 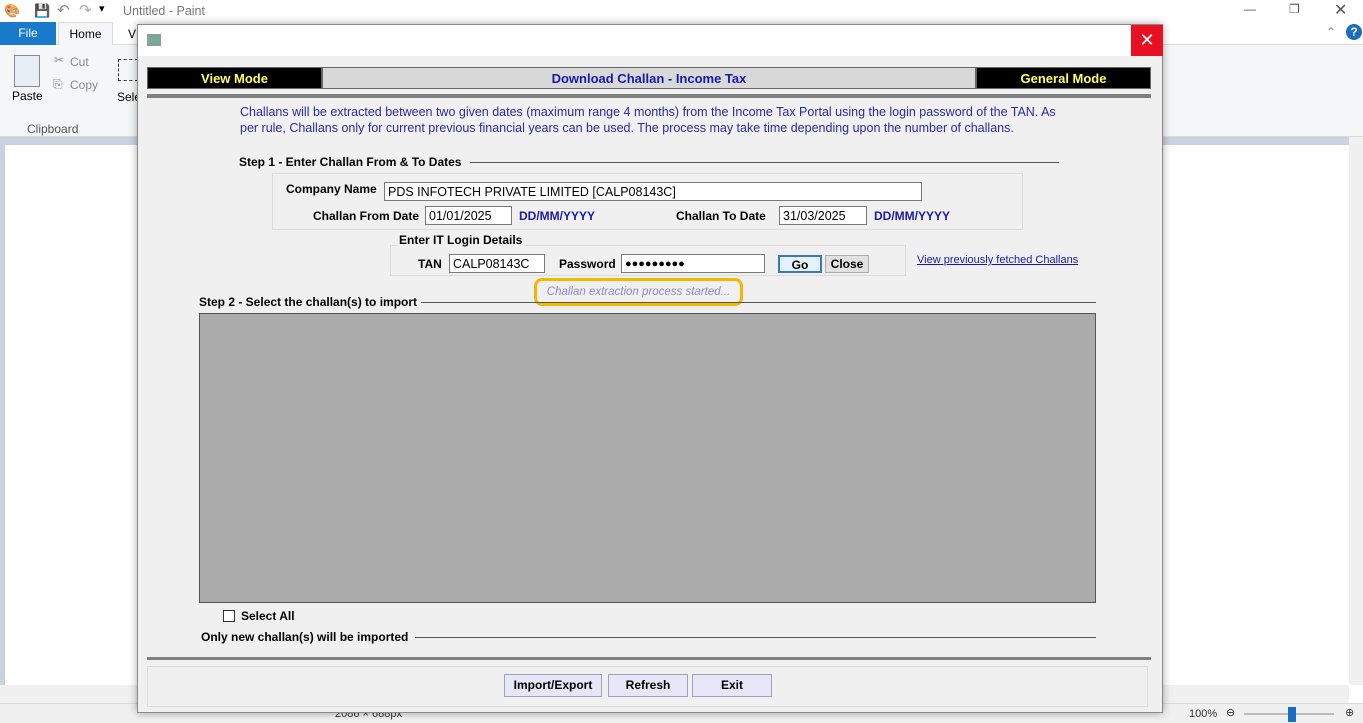 What do you see at coordinates (732, 685) in the screenshot?
I see `exit-button: Exit` at bounding box center [732, 685].